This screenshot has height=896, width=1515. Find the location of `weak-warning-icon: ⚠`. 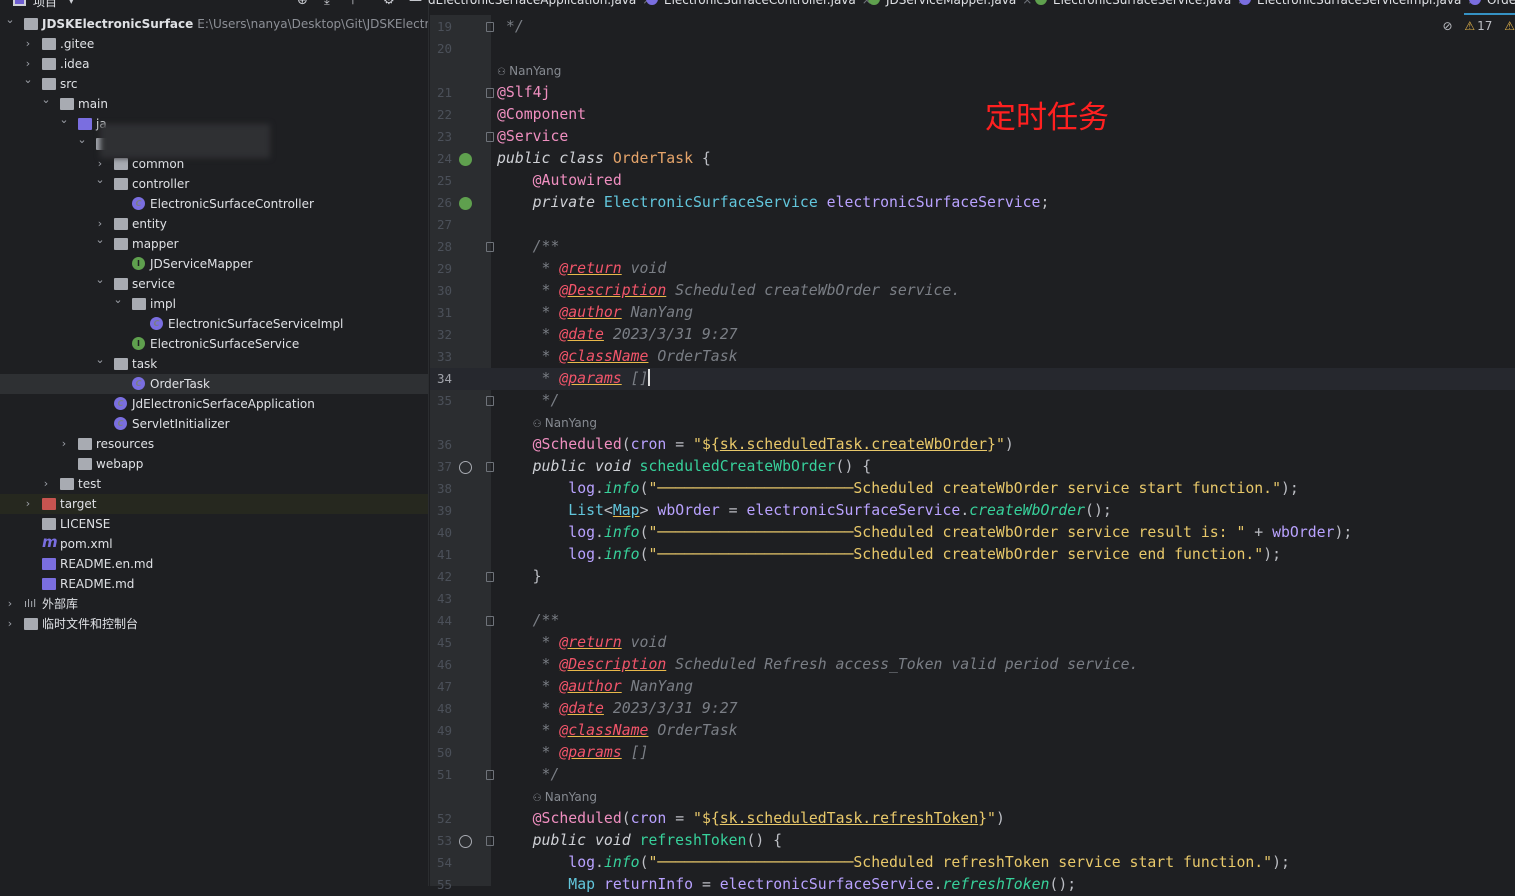

weak-warning-icon: ⚠ is located at coordinates (1509, 26).